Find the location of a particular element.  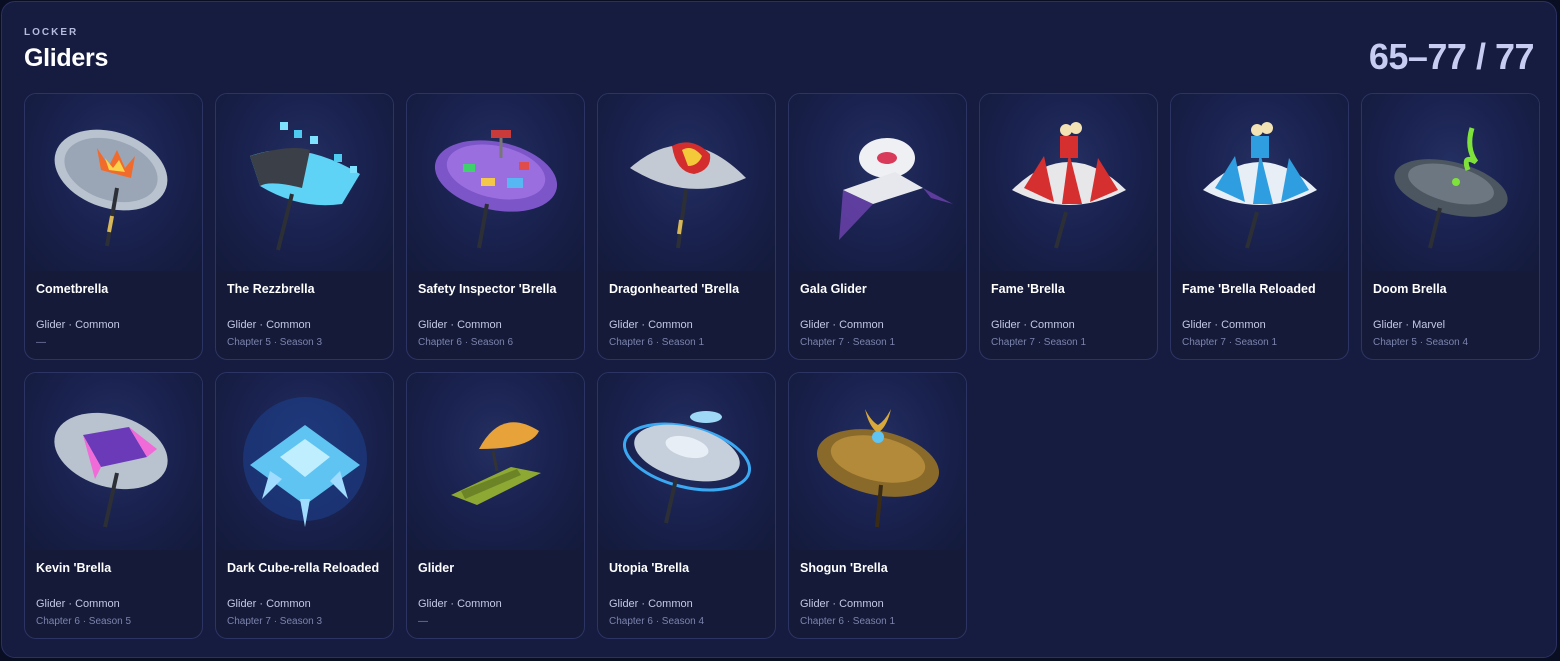

safety-inspector-brella-icon is located at coordinates (495, 182).